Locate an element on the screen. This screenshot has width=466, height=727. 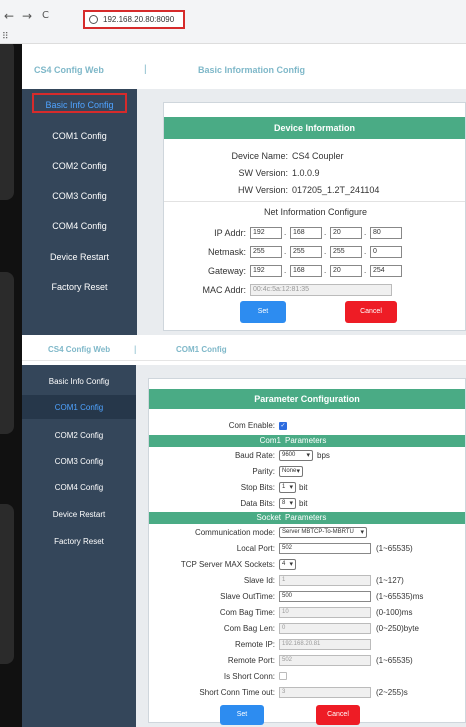
gateway-octet-4: 254 is located at coordinates (386, 271).